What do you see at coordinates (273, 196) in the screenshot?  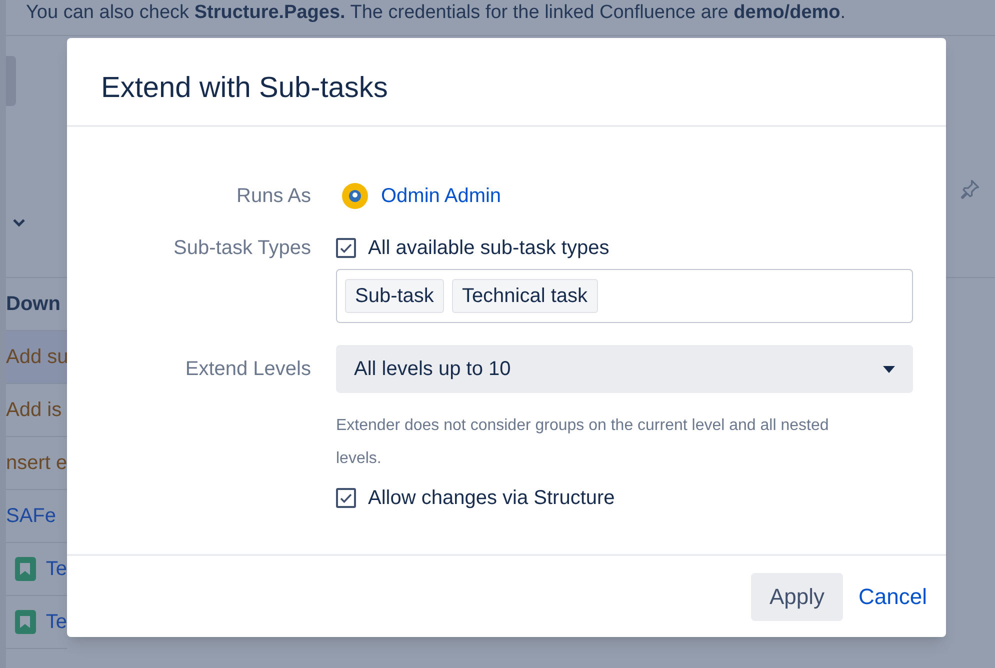 I see `field-label: Runs As` at bounding box center [273, 196].